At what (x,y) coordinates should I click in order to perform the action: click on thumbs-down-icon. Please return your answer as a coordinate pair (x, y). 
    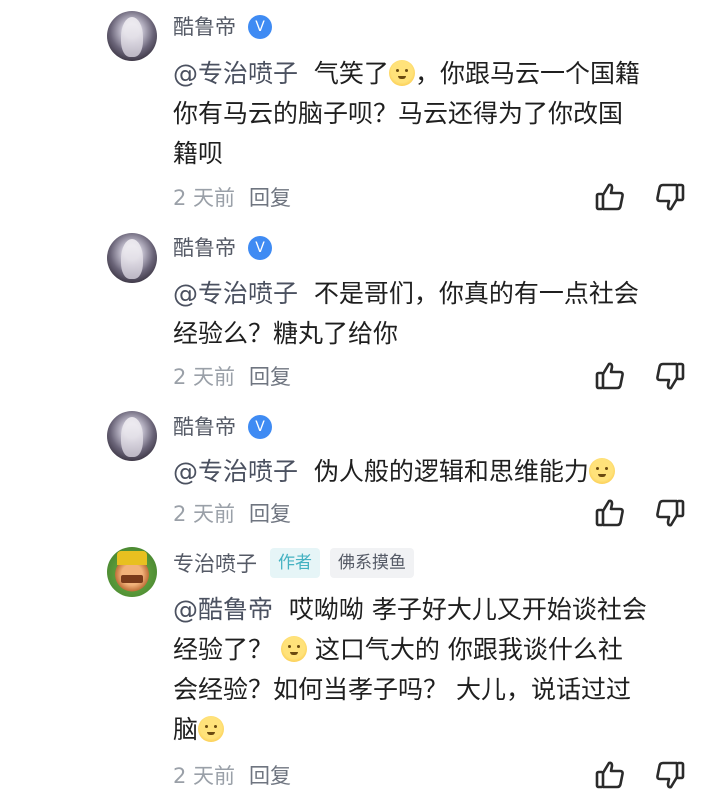
    Looking at the image, I should click on (670, 775).